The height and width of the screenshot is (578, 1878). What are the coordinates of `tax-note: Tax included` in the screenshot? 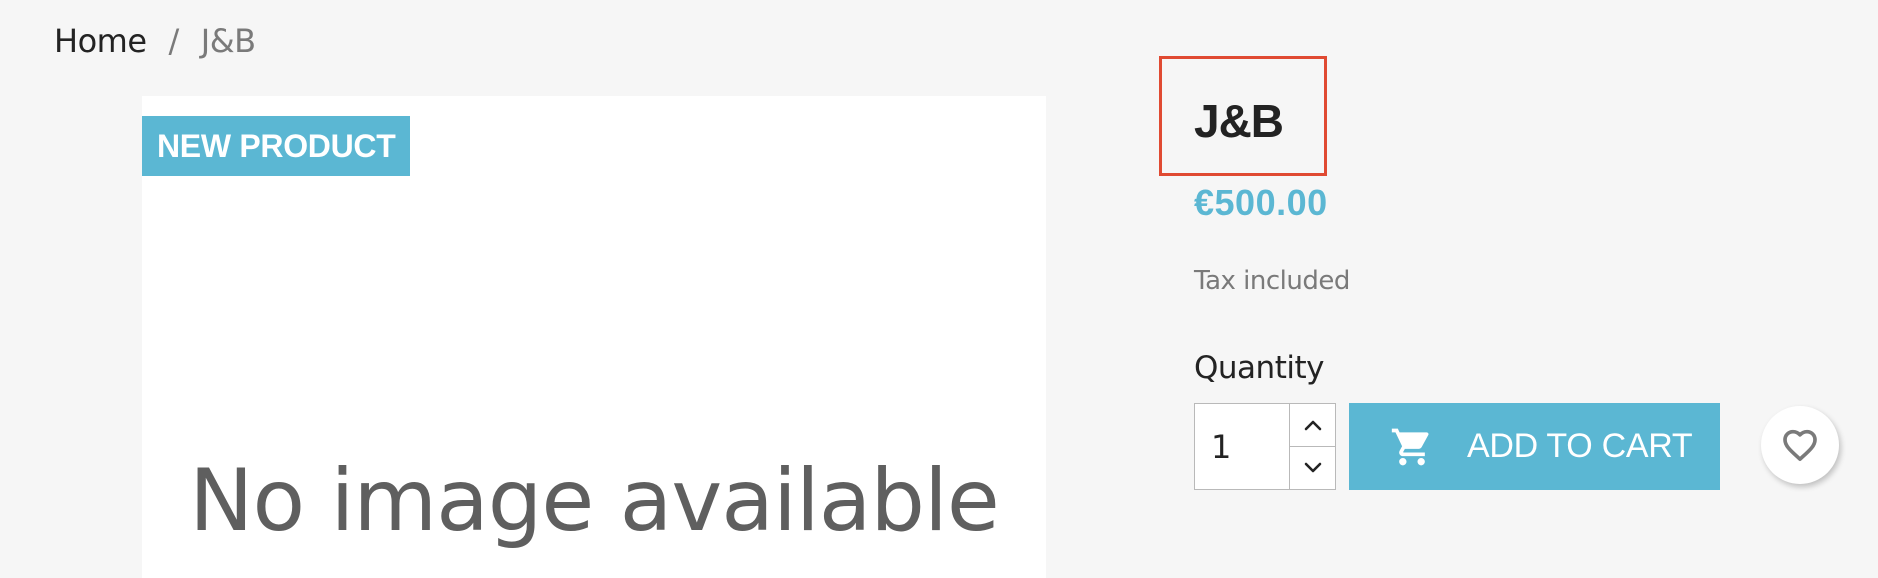 It's located at (1272, 281).